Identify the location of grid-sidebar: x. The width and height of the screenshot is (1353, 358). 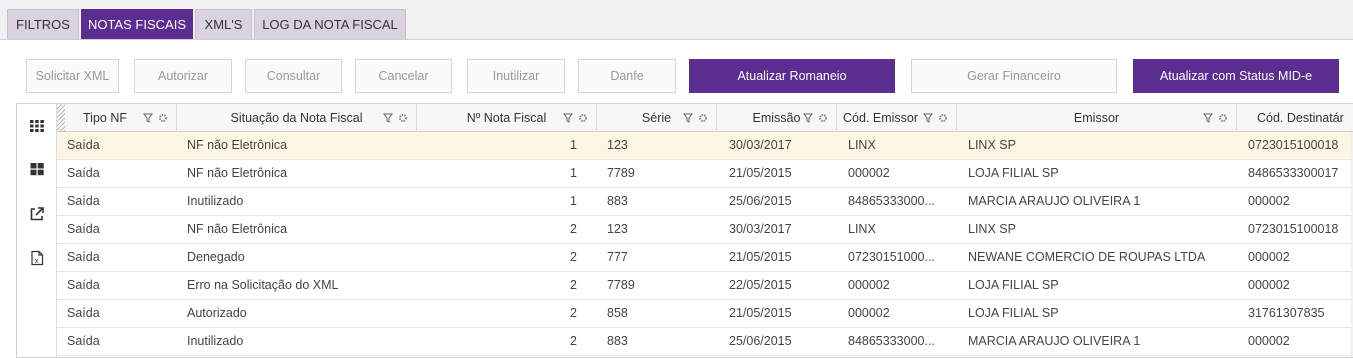
(37, 230).